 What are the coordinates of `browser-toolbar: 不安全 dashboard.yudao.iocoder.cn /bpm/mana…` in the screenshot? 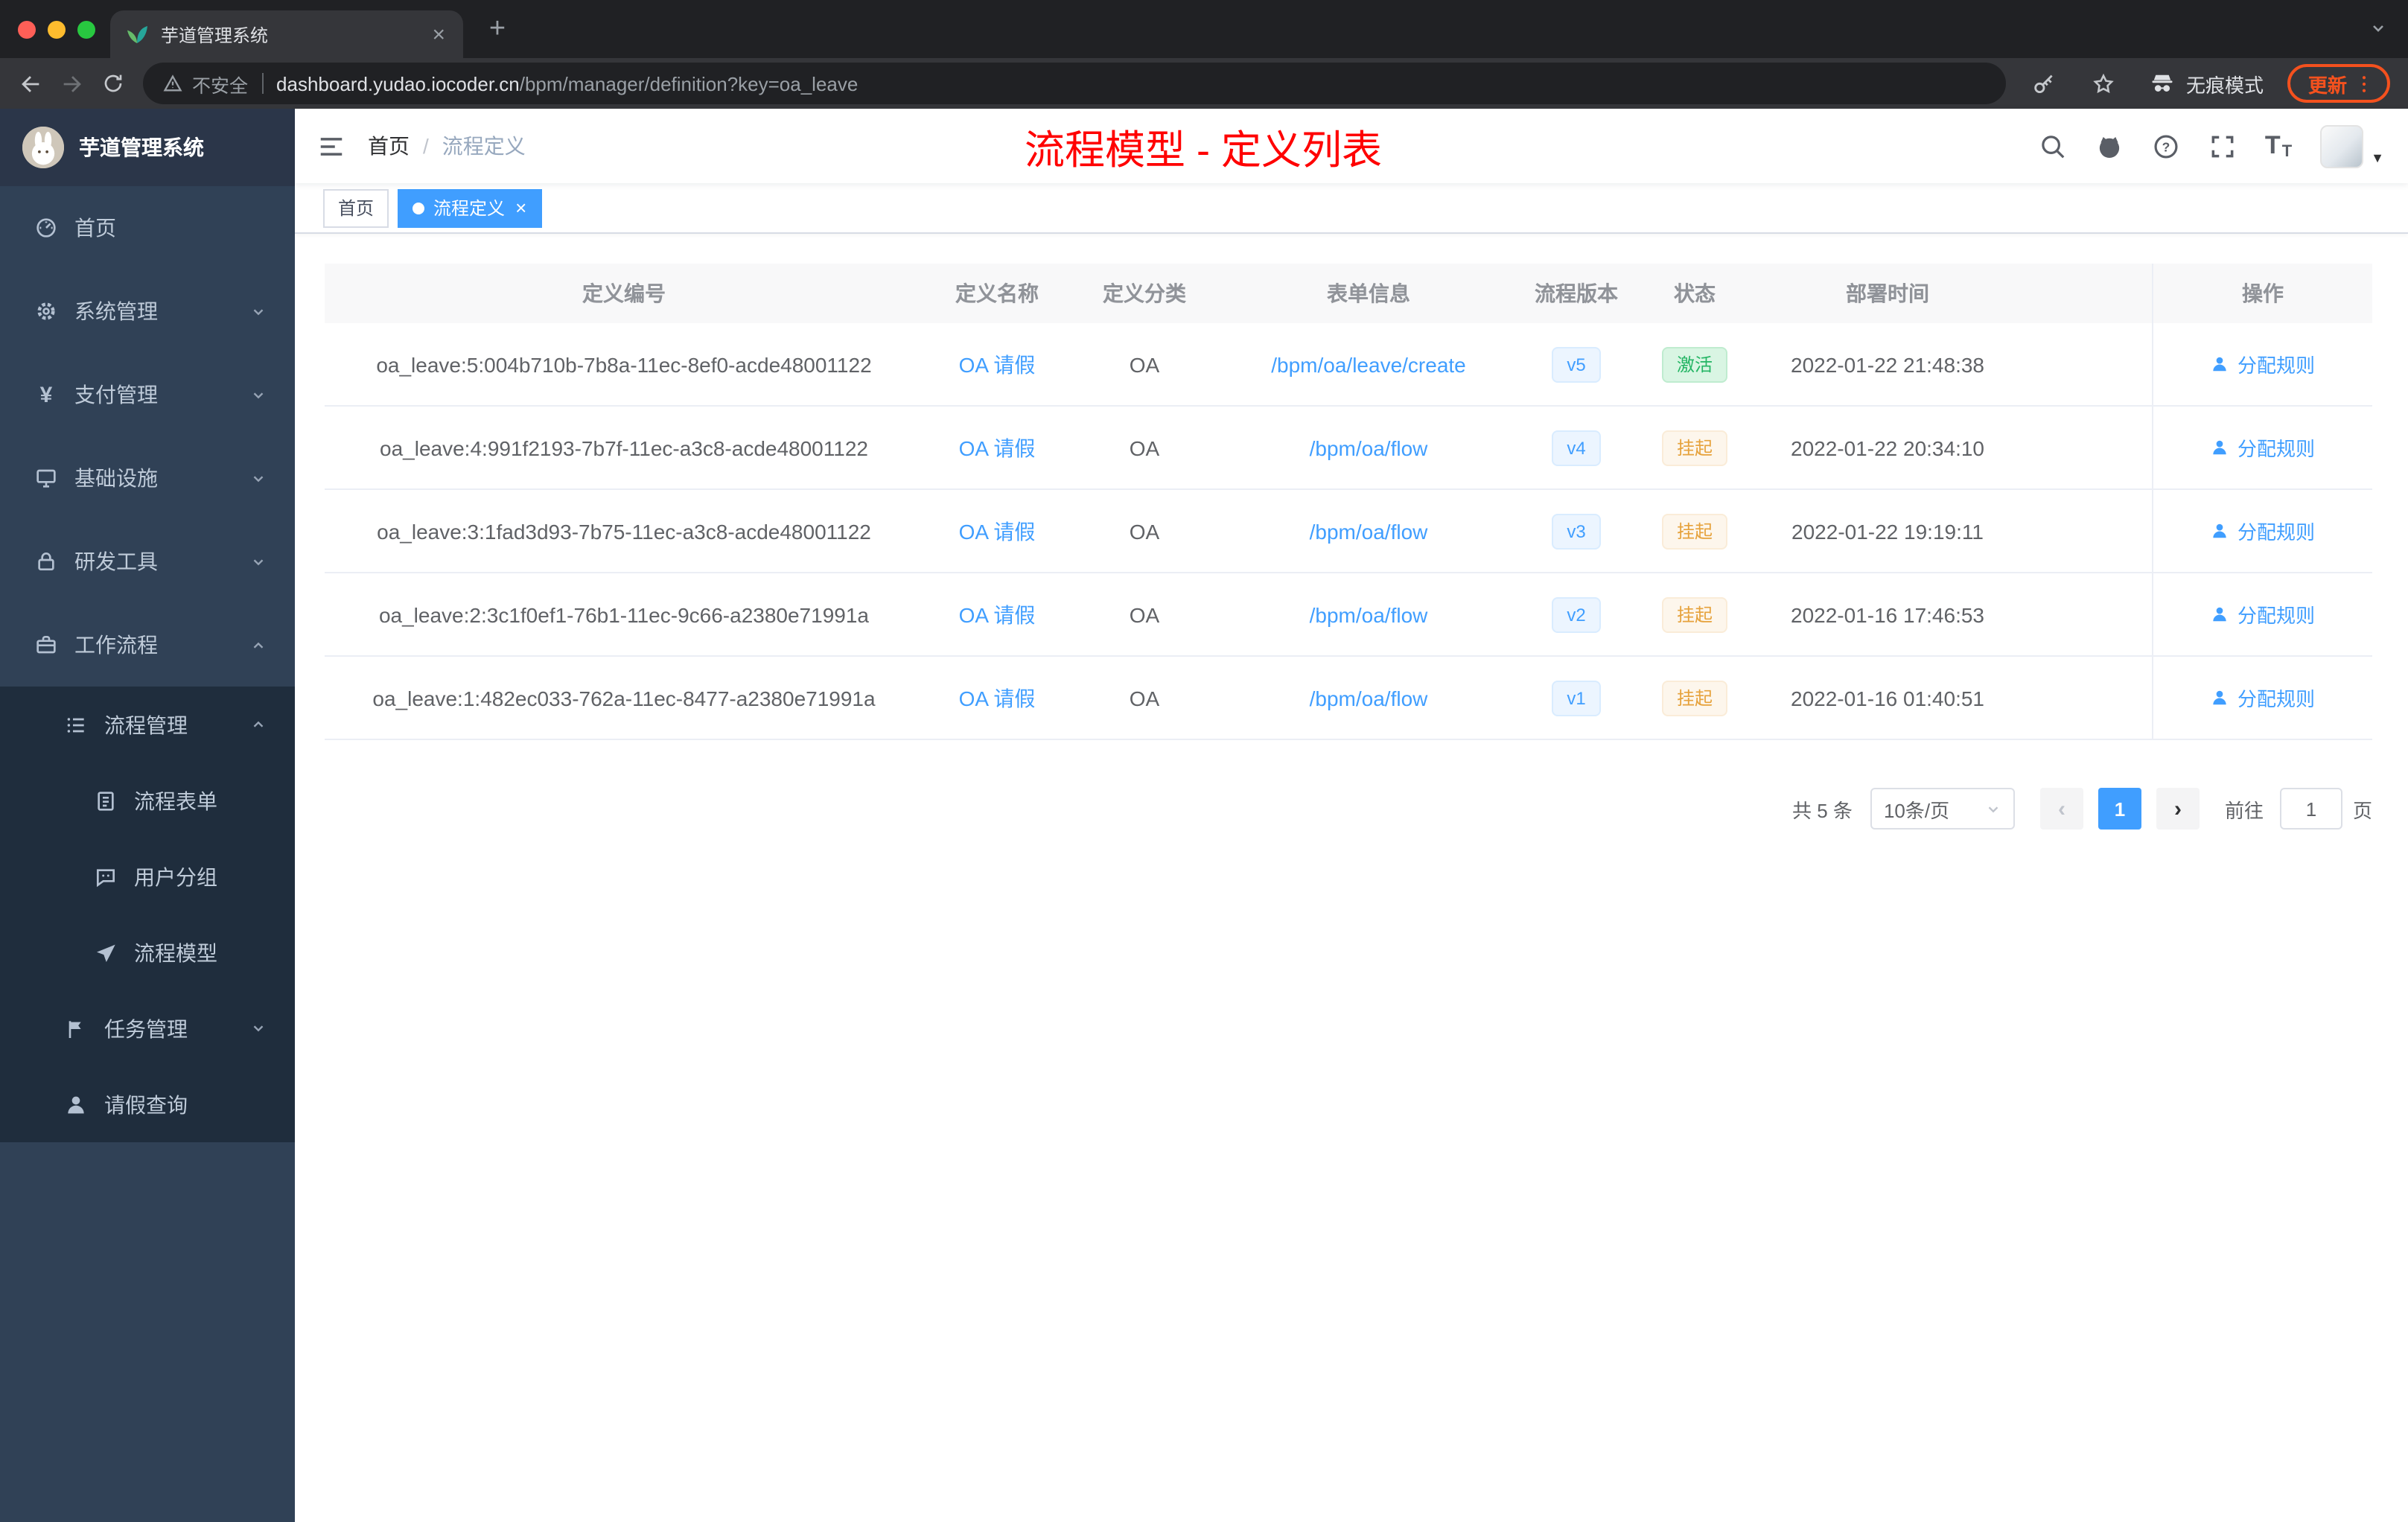 It's located at (1204, 83).